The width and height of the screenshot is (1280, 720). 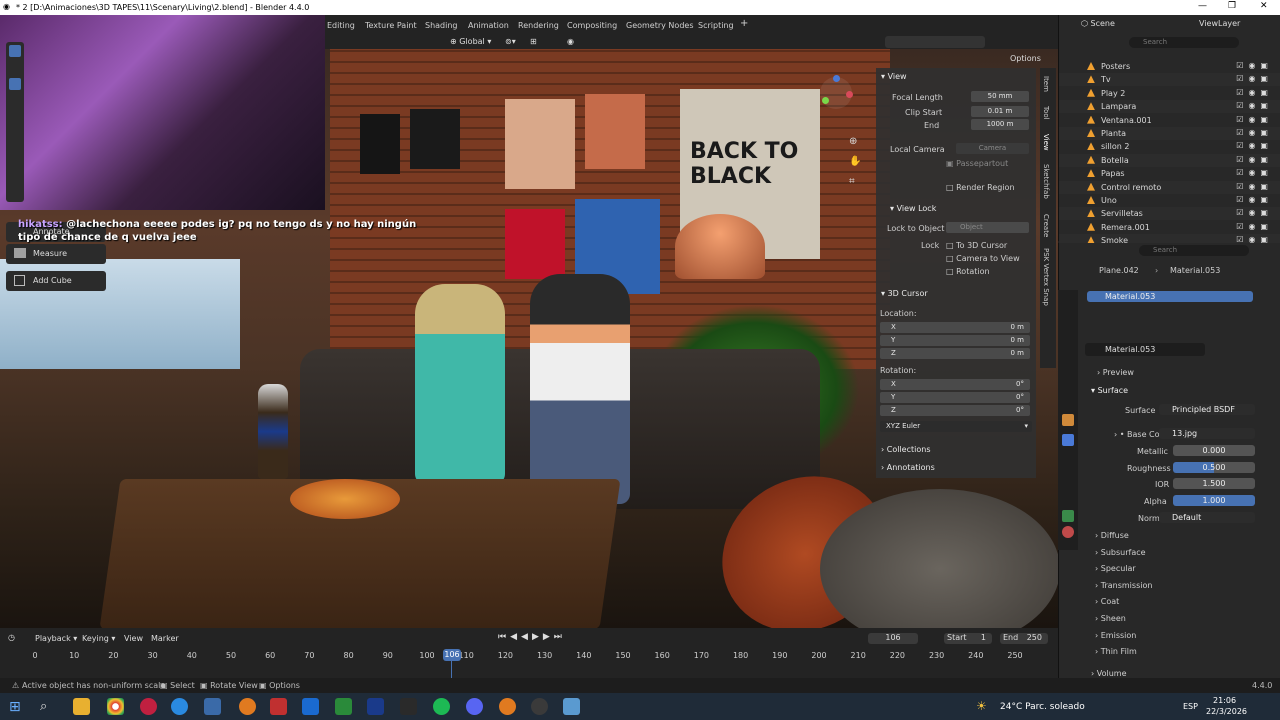 I want to click on focal-length-field: 50 mm, so click(x=1000, y=96).